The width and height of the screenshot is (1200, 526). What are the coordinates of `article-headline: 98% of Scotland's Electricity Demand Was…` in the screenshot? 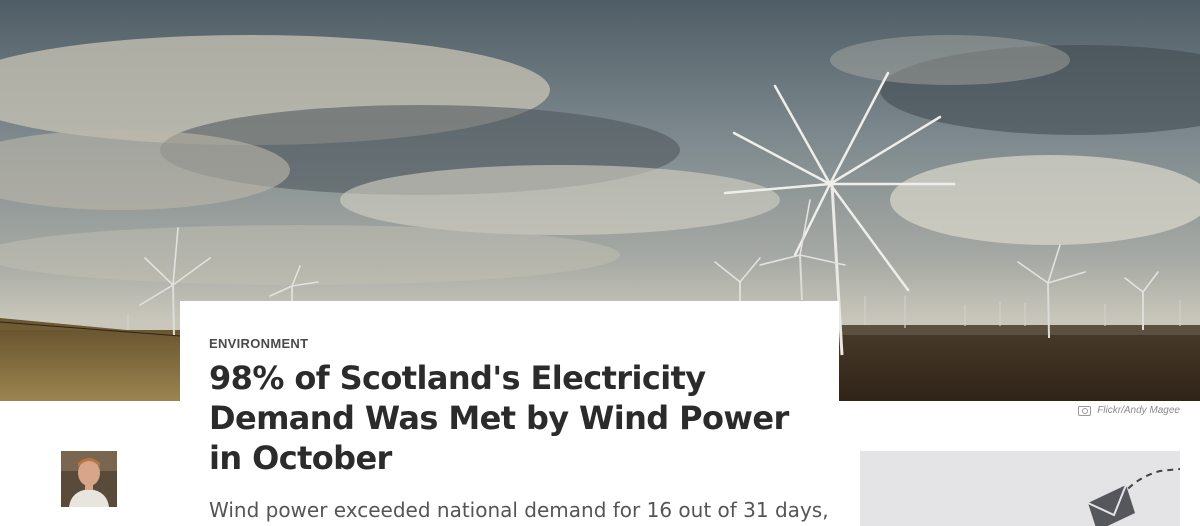 It's located at (499, 418).